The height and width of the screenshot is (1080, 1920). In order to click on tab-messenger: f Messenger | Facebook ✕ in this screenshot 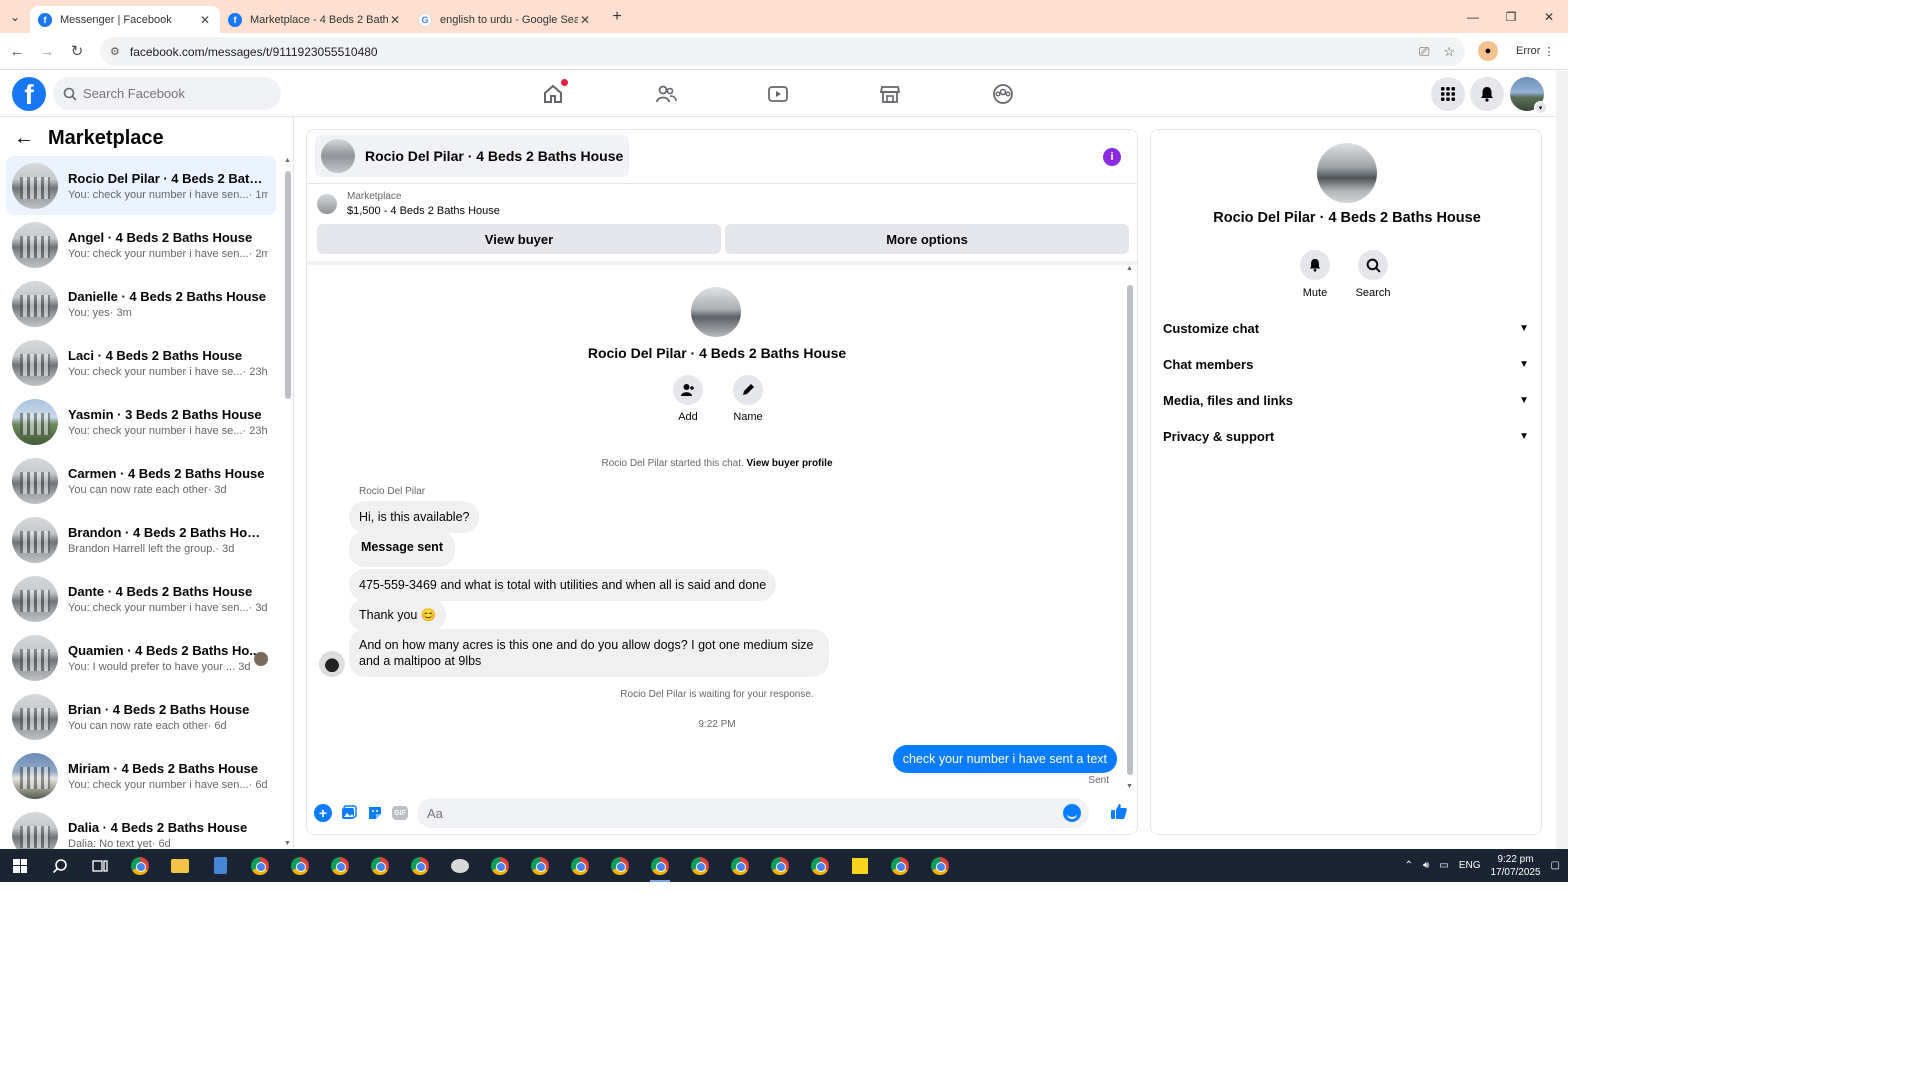, I will do `click(125, 19)`.